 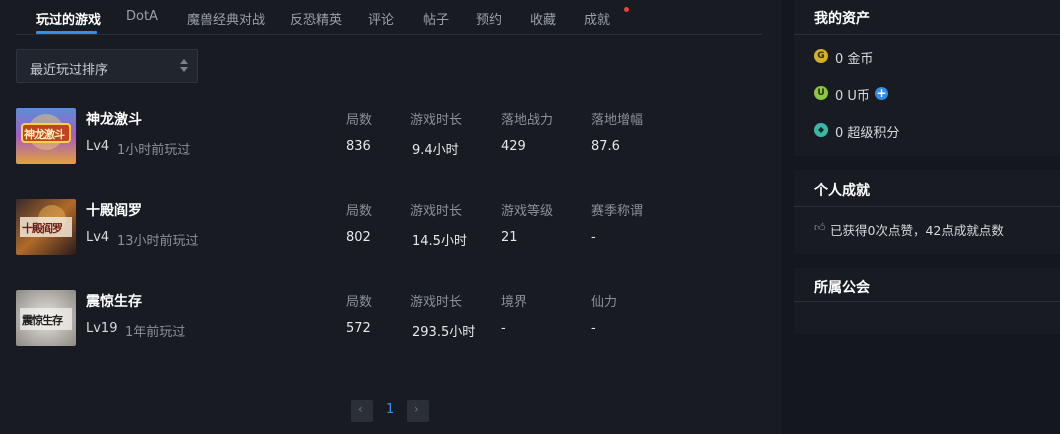 I want to click on tab-warcraft-classic: 魔兽经典对战, so click(x=226, y=18).